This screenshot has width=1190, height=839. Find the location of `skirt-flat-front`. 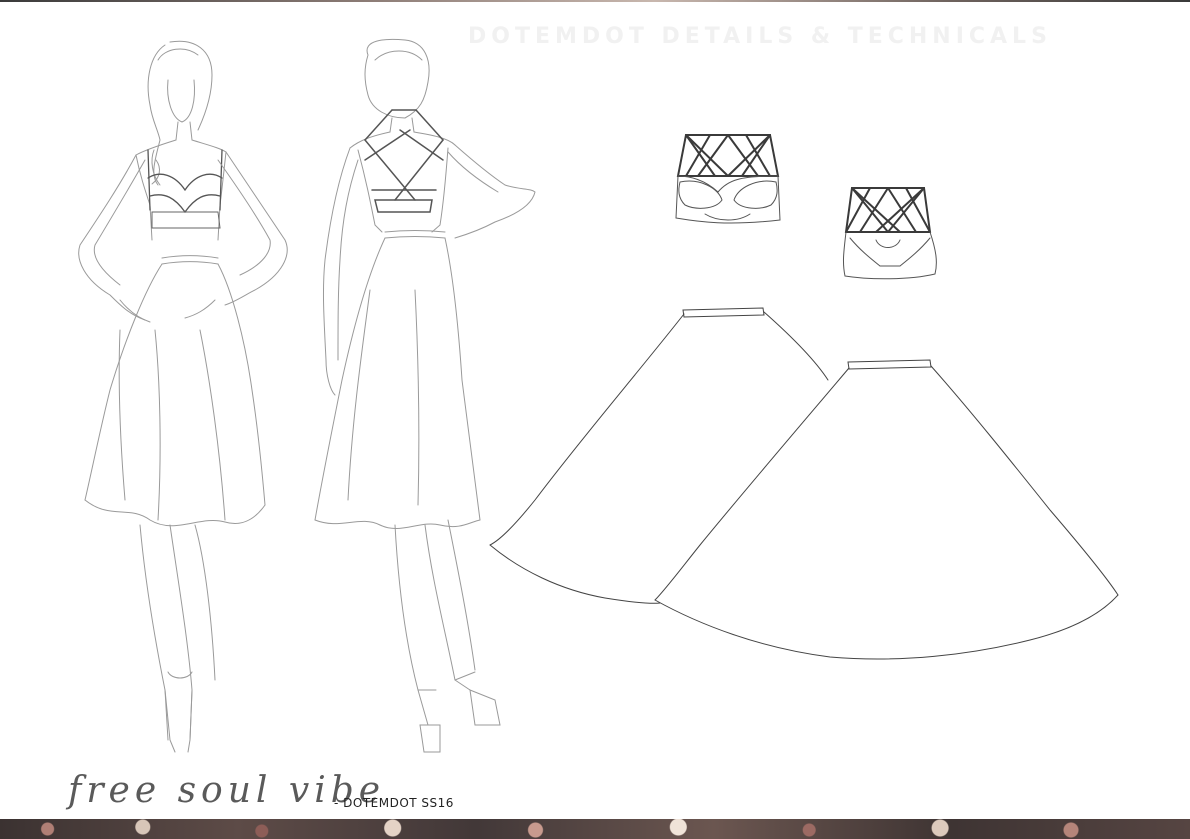

skirt-flat-front is located at coordinates (659, 455).